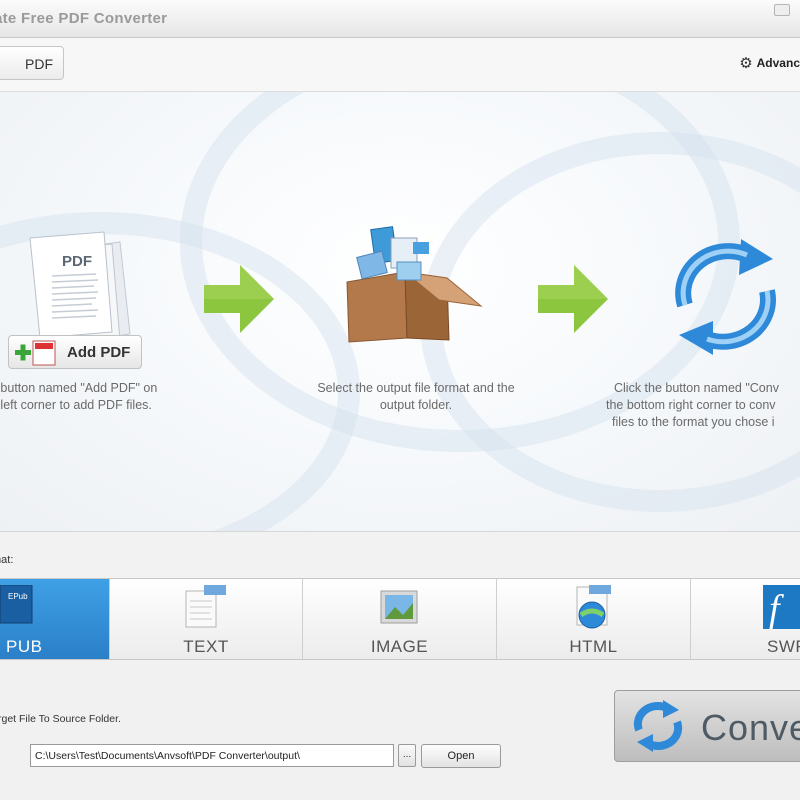  Describe the element at coordinates (416, 405) in the screenshot. I see `step2-text-line: output folder.` at that location.